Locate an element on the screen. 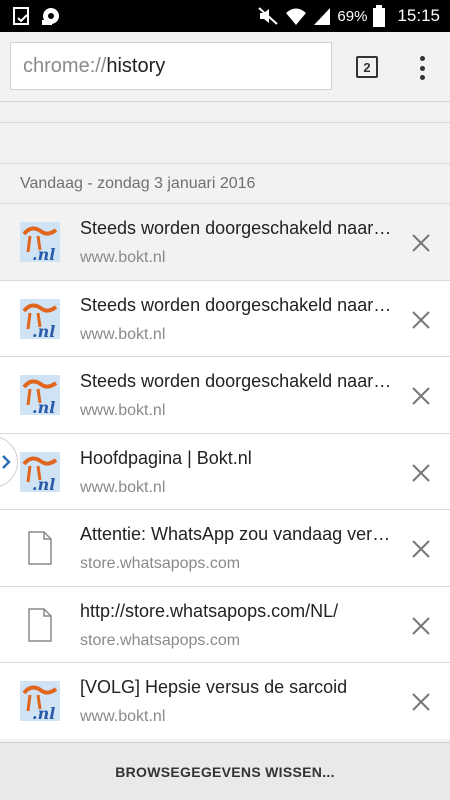  divider is located at coordinates (225, 122).